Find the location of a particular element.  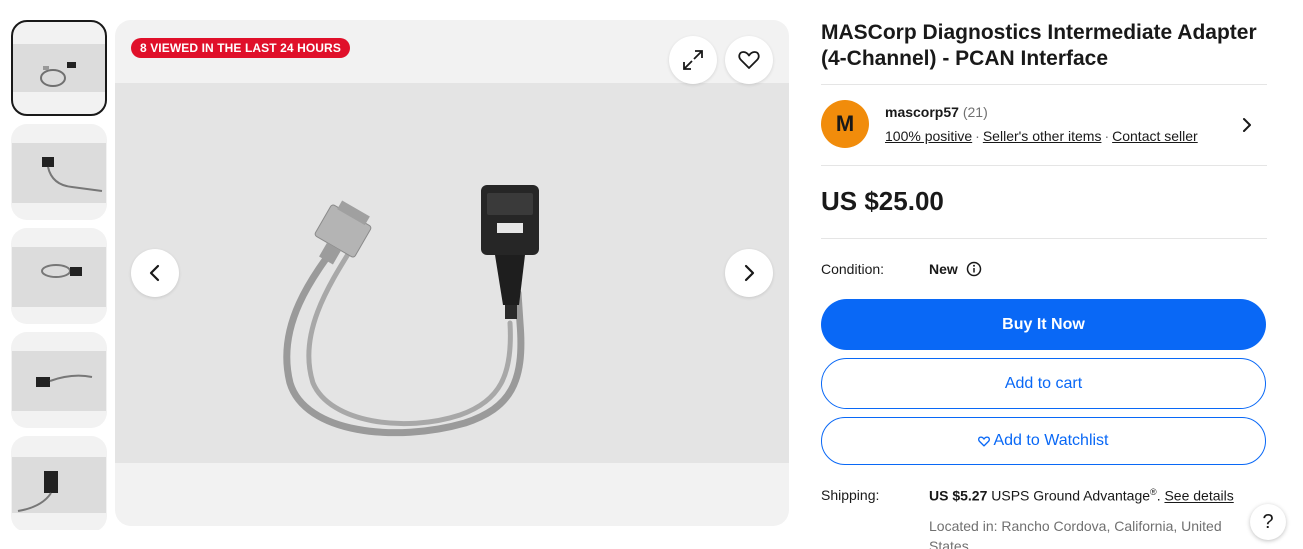

add-to-cart-button: Add to cart is located at coordinates (1043, 383).